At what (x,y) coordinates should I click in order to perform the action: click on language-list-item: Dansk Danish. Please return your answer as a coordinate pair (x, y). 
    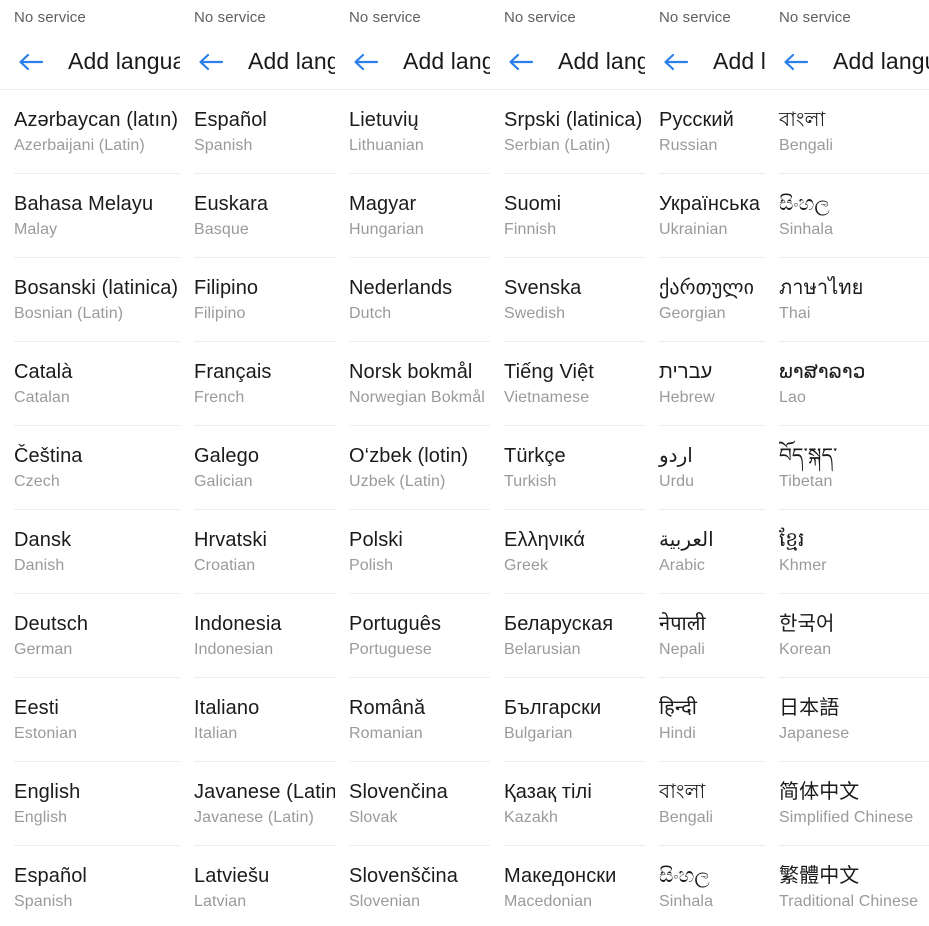
    Looking at the image, I should click on (90, 552).